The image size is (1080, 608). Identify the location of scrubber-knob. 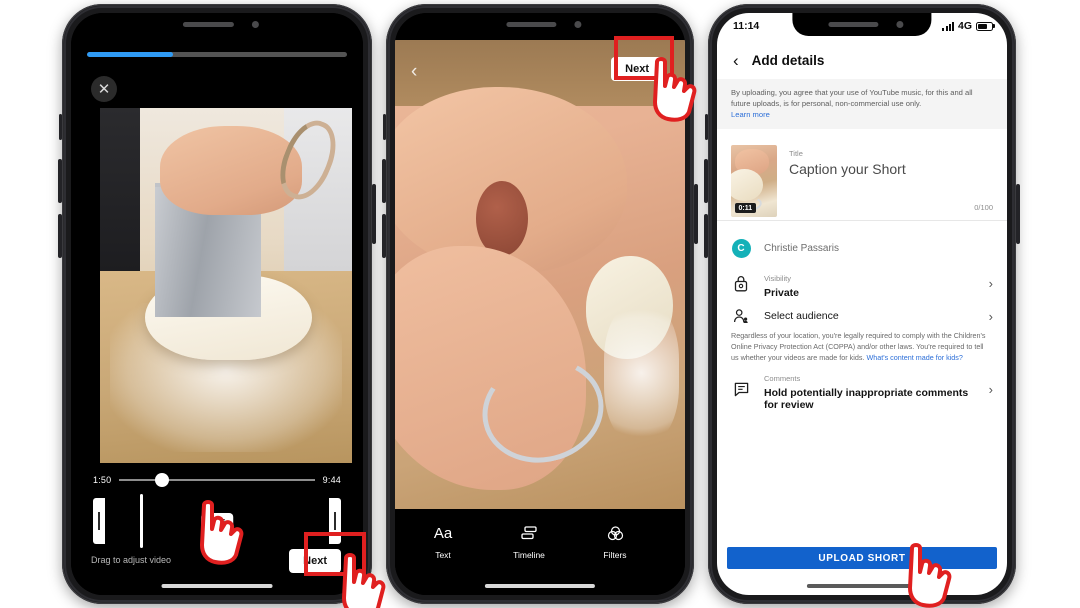
(162, 480).